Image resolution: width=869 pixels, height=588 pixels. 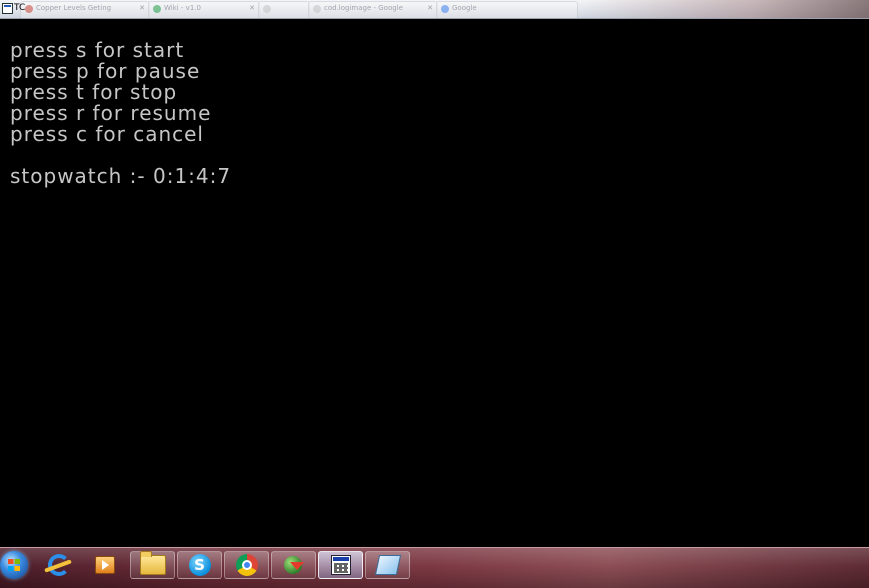 I want to click on taskbar-item-paint, so click(x=387, y=565).